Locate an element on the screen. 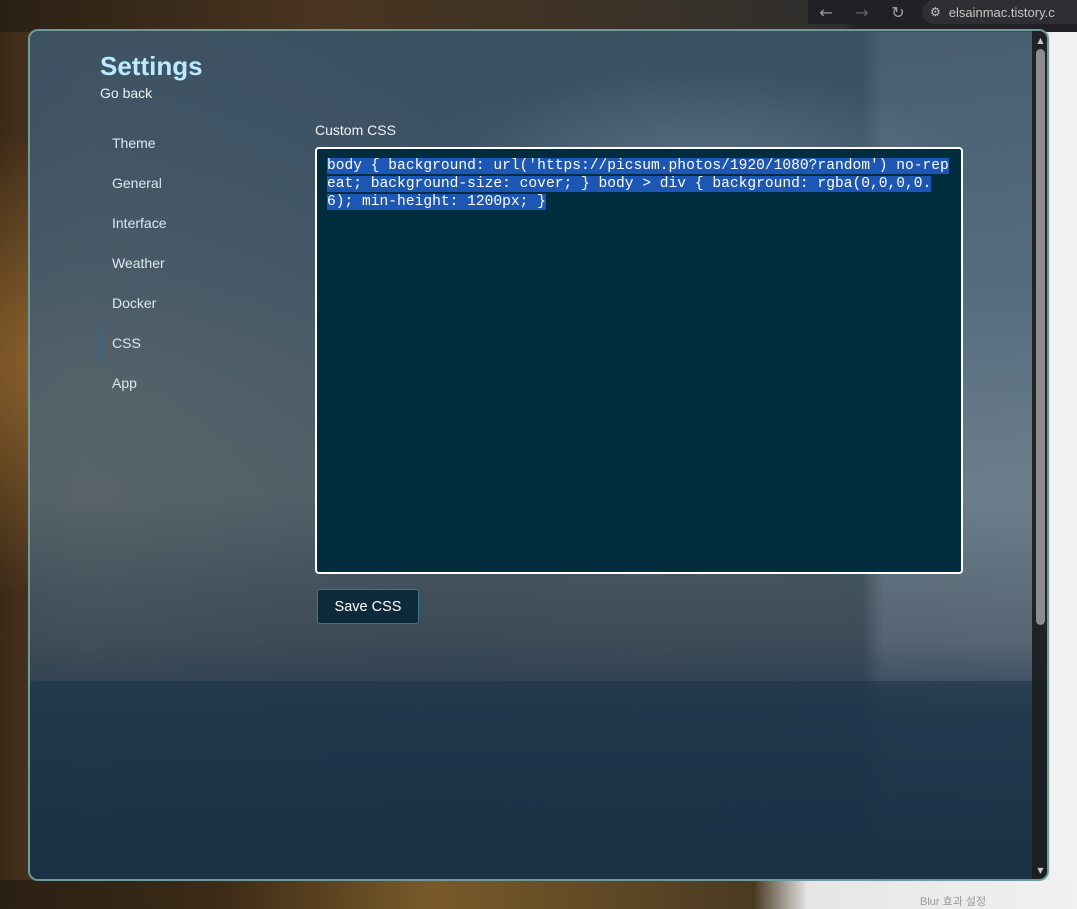 Image resolution: width=1077 pixels, height=909 pixels. sidebar-item-theme: Theme is located at coordinates (179, 143).